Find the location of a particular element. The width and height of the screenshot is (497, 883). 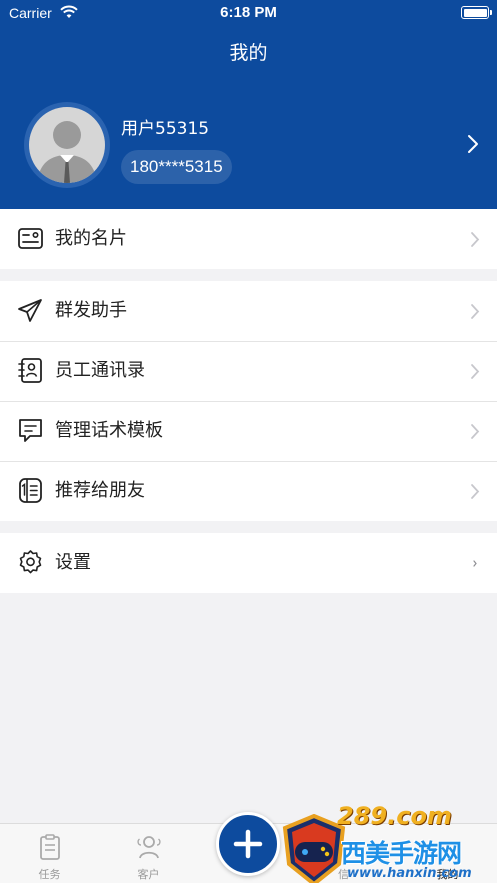

chat-message-icon is located at coordinates (30, 430).